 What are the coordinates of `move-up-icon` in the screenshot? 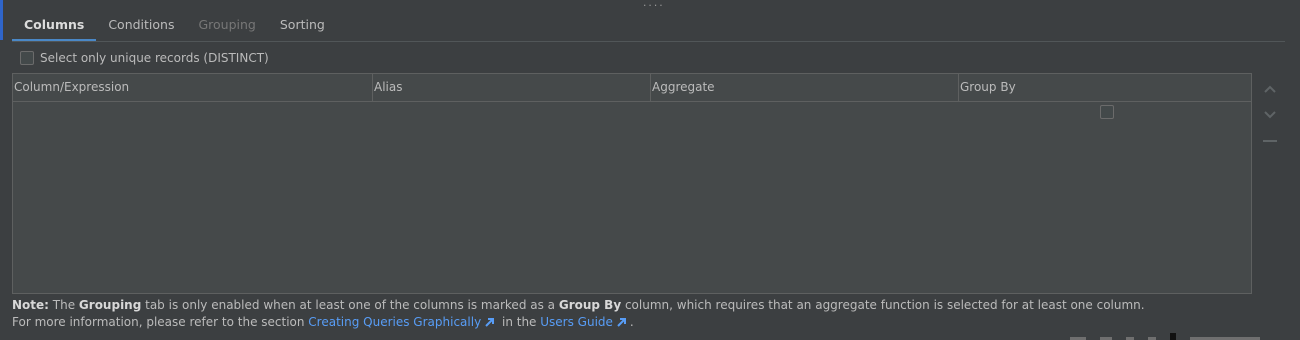 It's located at (1270, 89).